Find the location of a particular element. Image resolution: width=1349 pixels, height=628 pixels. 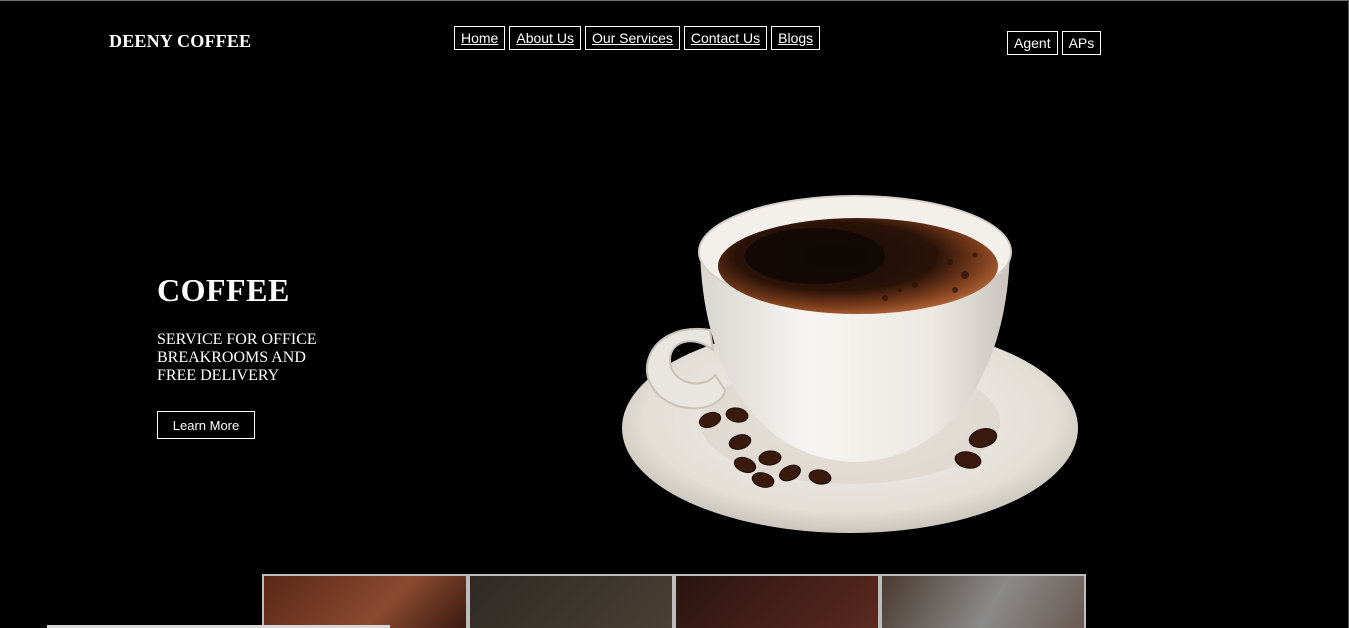

nav-our-services: Our Services is located at coordinates (632, 38).